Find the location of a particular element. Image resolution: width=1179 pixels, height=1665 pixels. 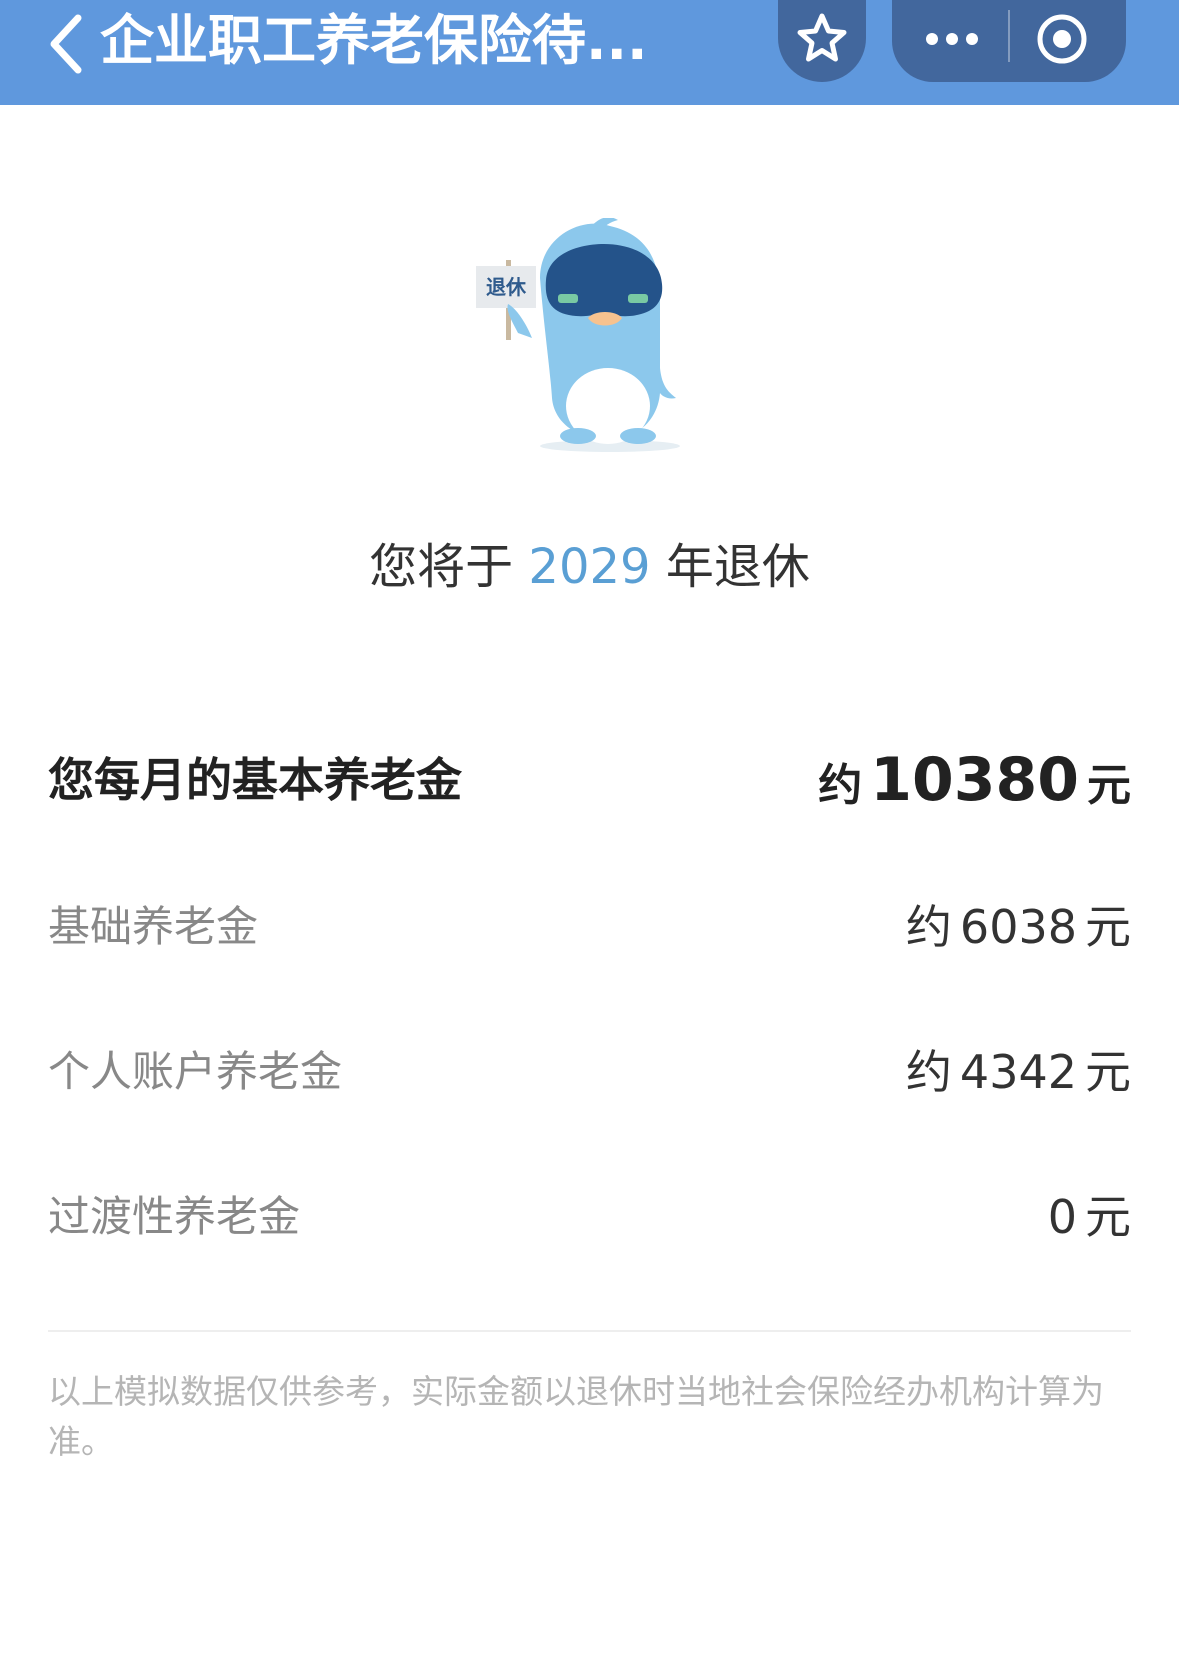

sign-text: 退休 is located at coordinates (506, 287).